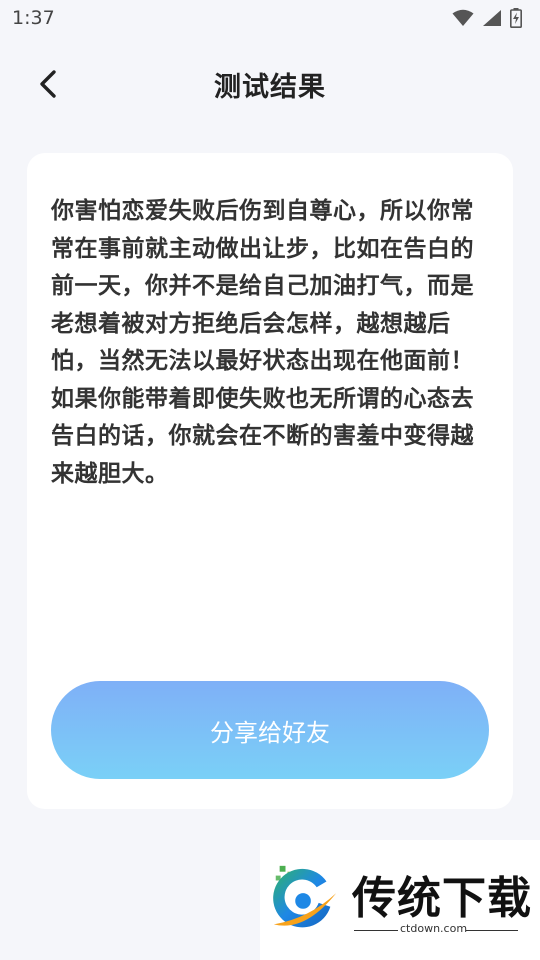 The height and width of the screenshot is (960, 540). I want to click on status-icons, so click(487, 18).